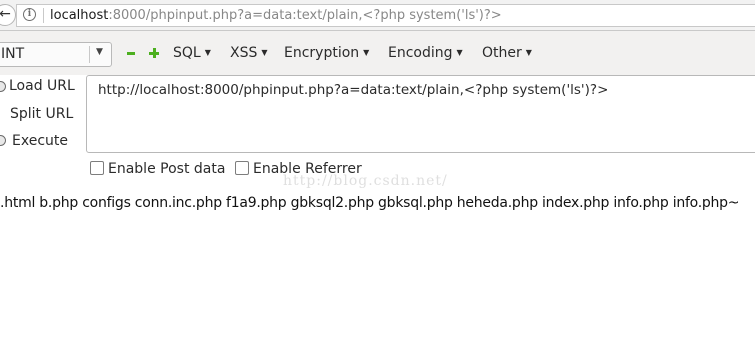 The width and height of the screenshot is (755, 340). What do you see at coordinates (154, 53) in the screenshot?
I see `plus-icon` at bounding box center [154, 53].